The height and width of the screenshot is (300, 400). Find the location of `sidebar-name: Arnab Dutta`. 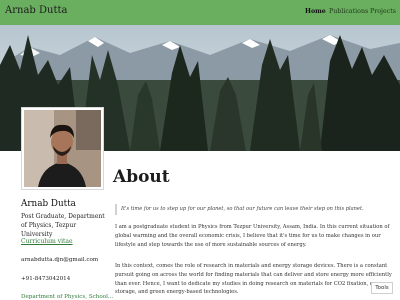

sidebar-name: Arnab Dutta is located at coordinates (48, 204).